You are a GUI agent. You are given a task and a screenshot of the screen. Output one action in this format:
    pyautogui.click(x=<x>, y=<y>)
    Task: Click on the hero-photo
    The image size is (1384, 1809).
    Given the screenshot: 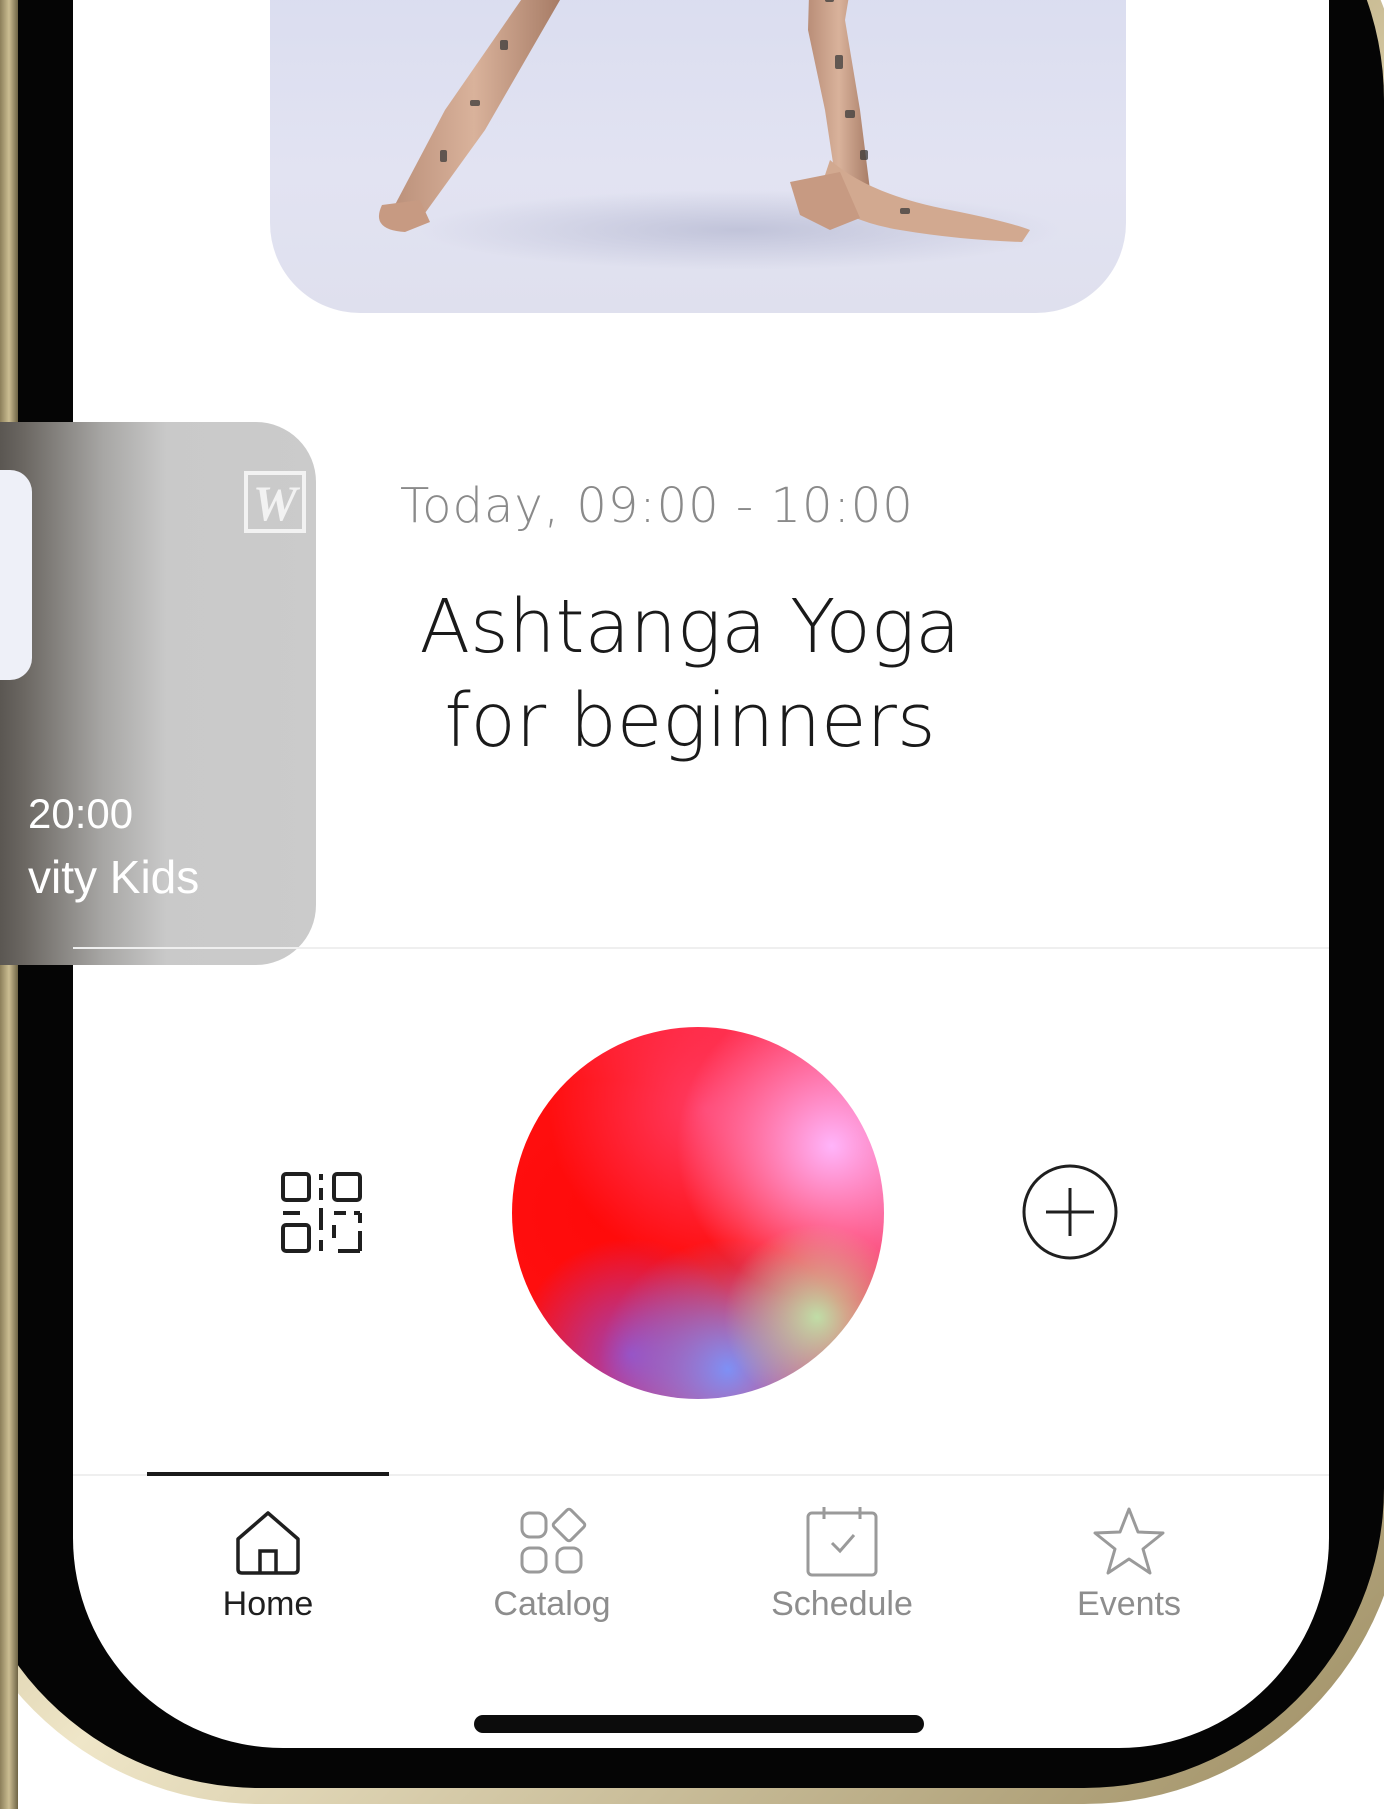 What is the action you would take?
    pyautogui.click(x=698, y=156)
    